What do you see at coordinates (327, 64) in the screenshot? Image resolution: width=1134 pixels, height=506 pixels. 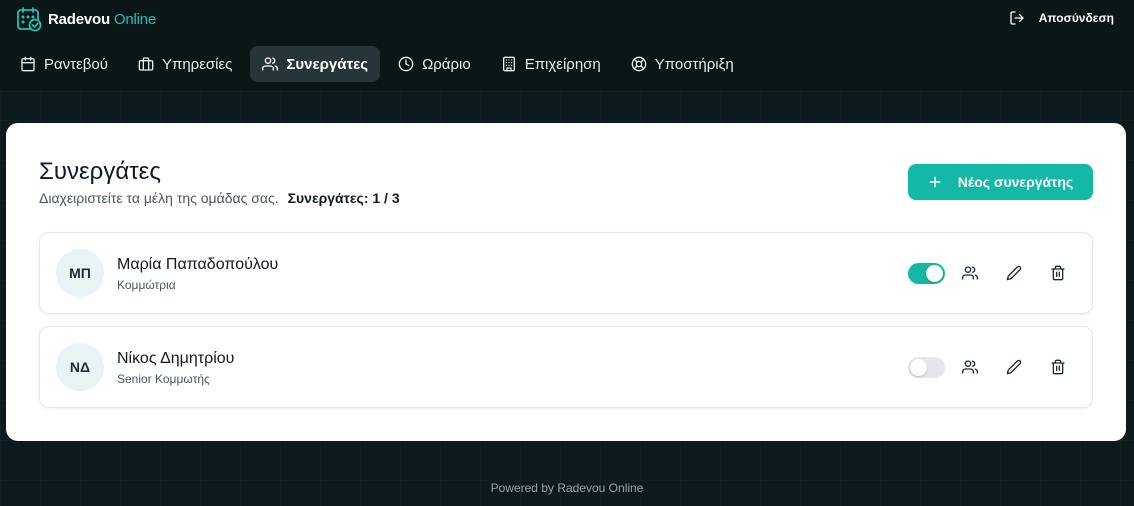 I see `nav-item-label: Συνεργάτες` at bounding box center [327, 64].